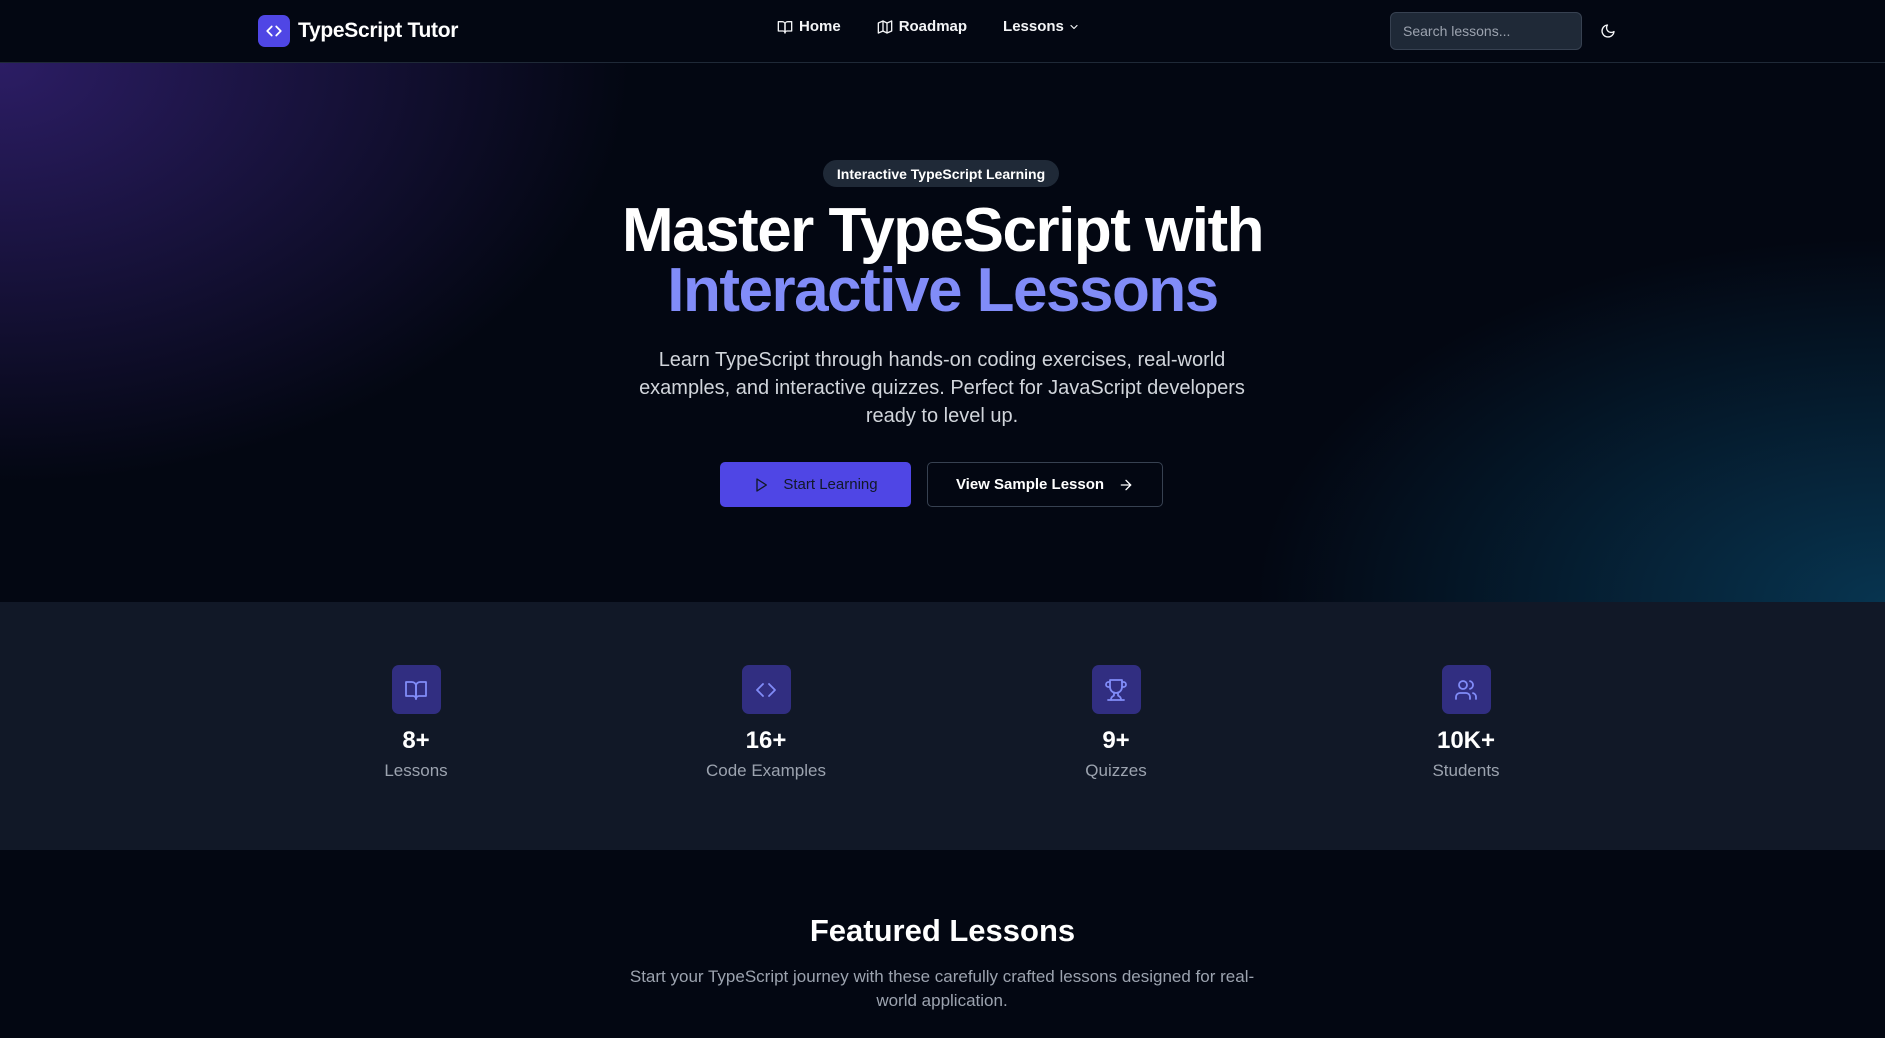  Describe the element at coordinates (1116, 689) in the screenshot. I see `trophy-icon` at that location.